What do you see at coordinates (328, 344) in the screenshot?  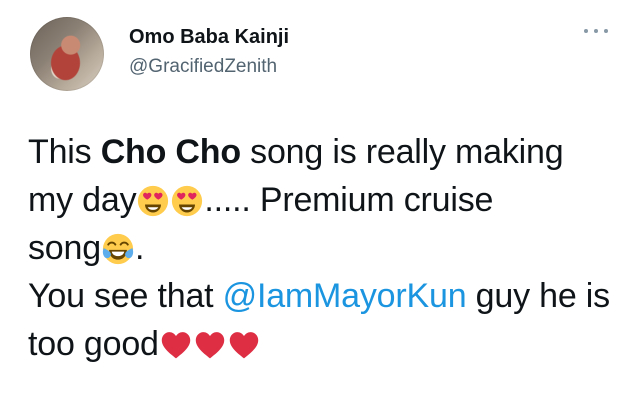 I see `tweet-line: too good` at bounding box center [328, 344].